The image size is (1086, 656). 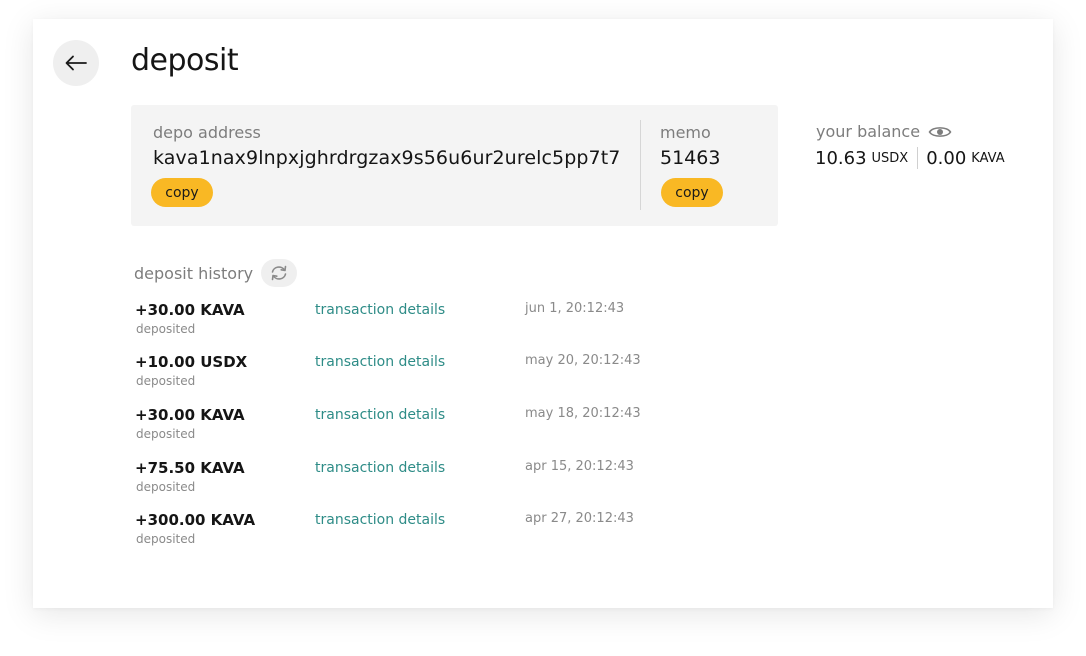 What do you see at coordinates (207, 132) in the screenshot?
I see `deposit-address-label: depo address` at bounding box center [207, 132].